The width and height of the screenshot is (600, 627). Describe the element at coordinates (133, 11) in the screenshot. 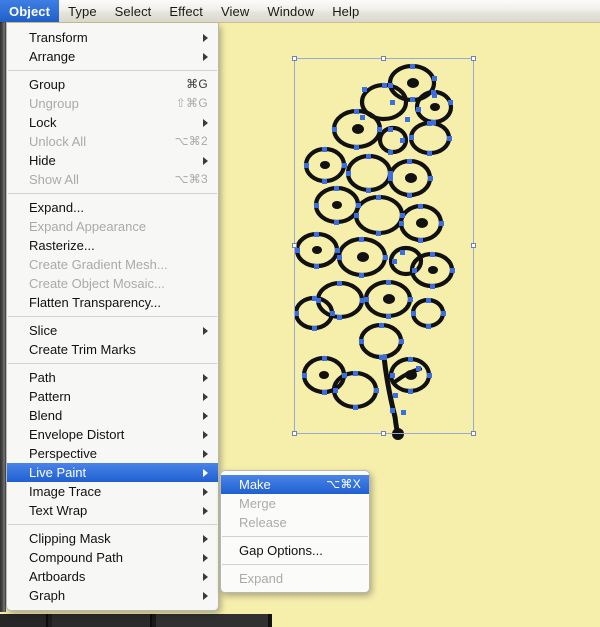

I see `menubar-item-select: Select` at that location.